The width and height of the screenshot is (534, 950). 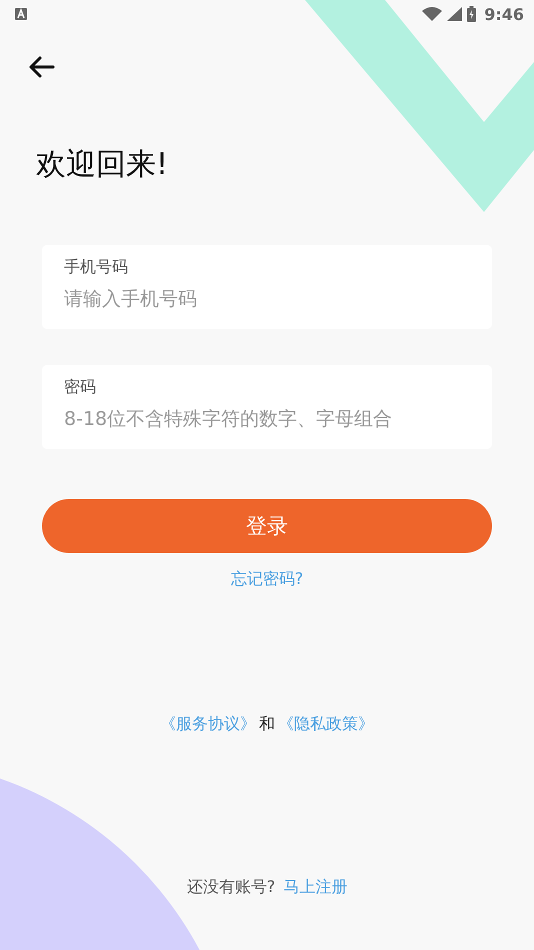 I want to click on field-label: 手机号码, so click(x=96, y=267).